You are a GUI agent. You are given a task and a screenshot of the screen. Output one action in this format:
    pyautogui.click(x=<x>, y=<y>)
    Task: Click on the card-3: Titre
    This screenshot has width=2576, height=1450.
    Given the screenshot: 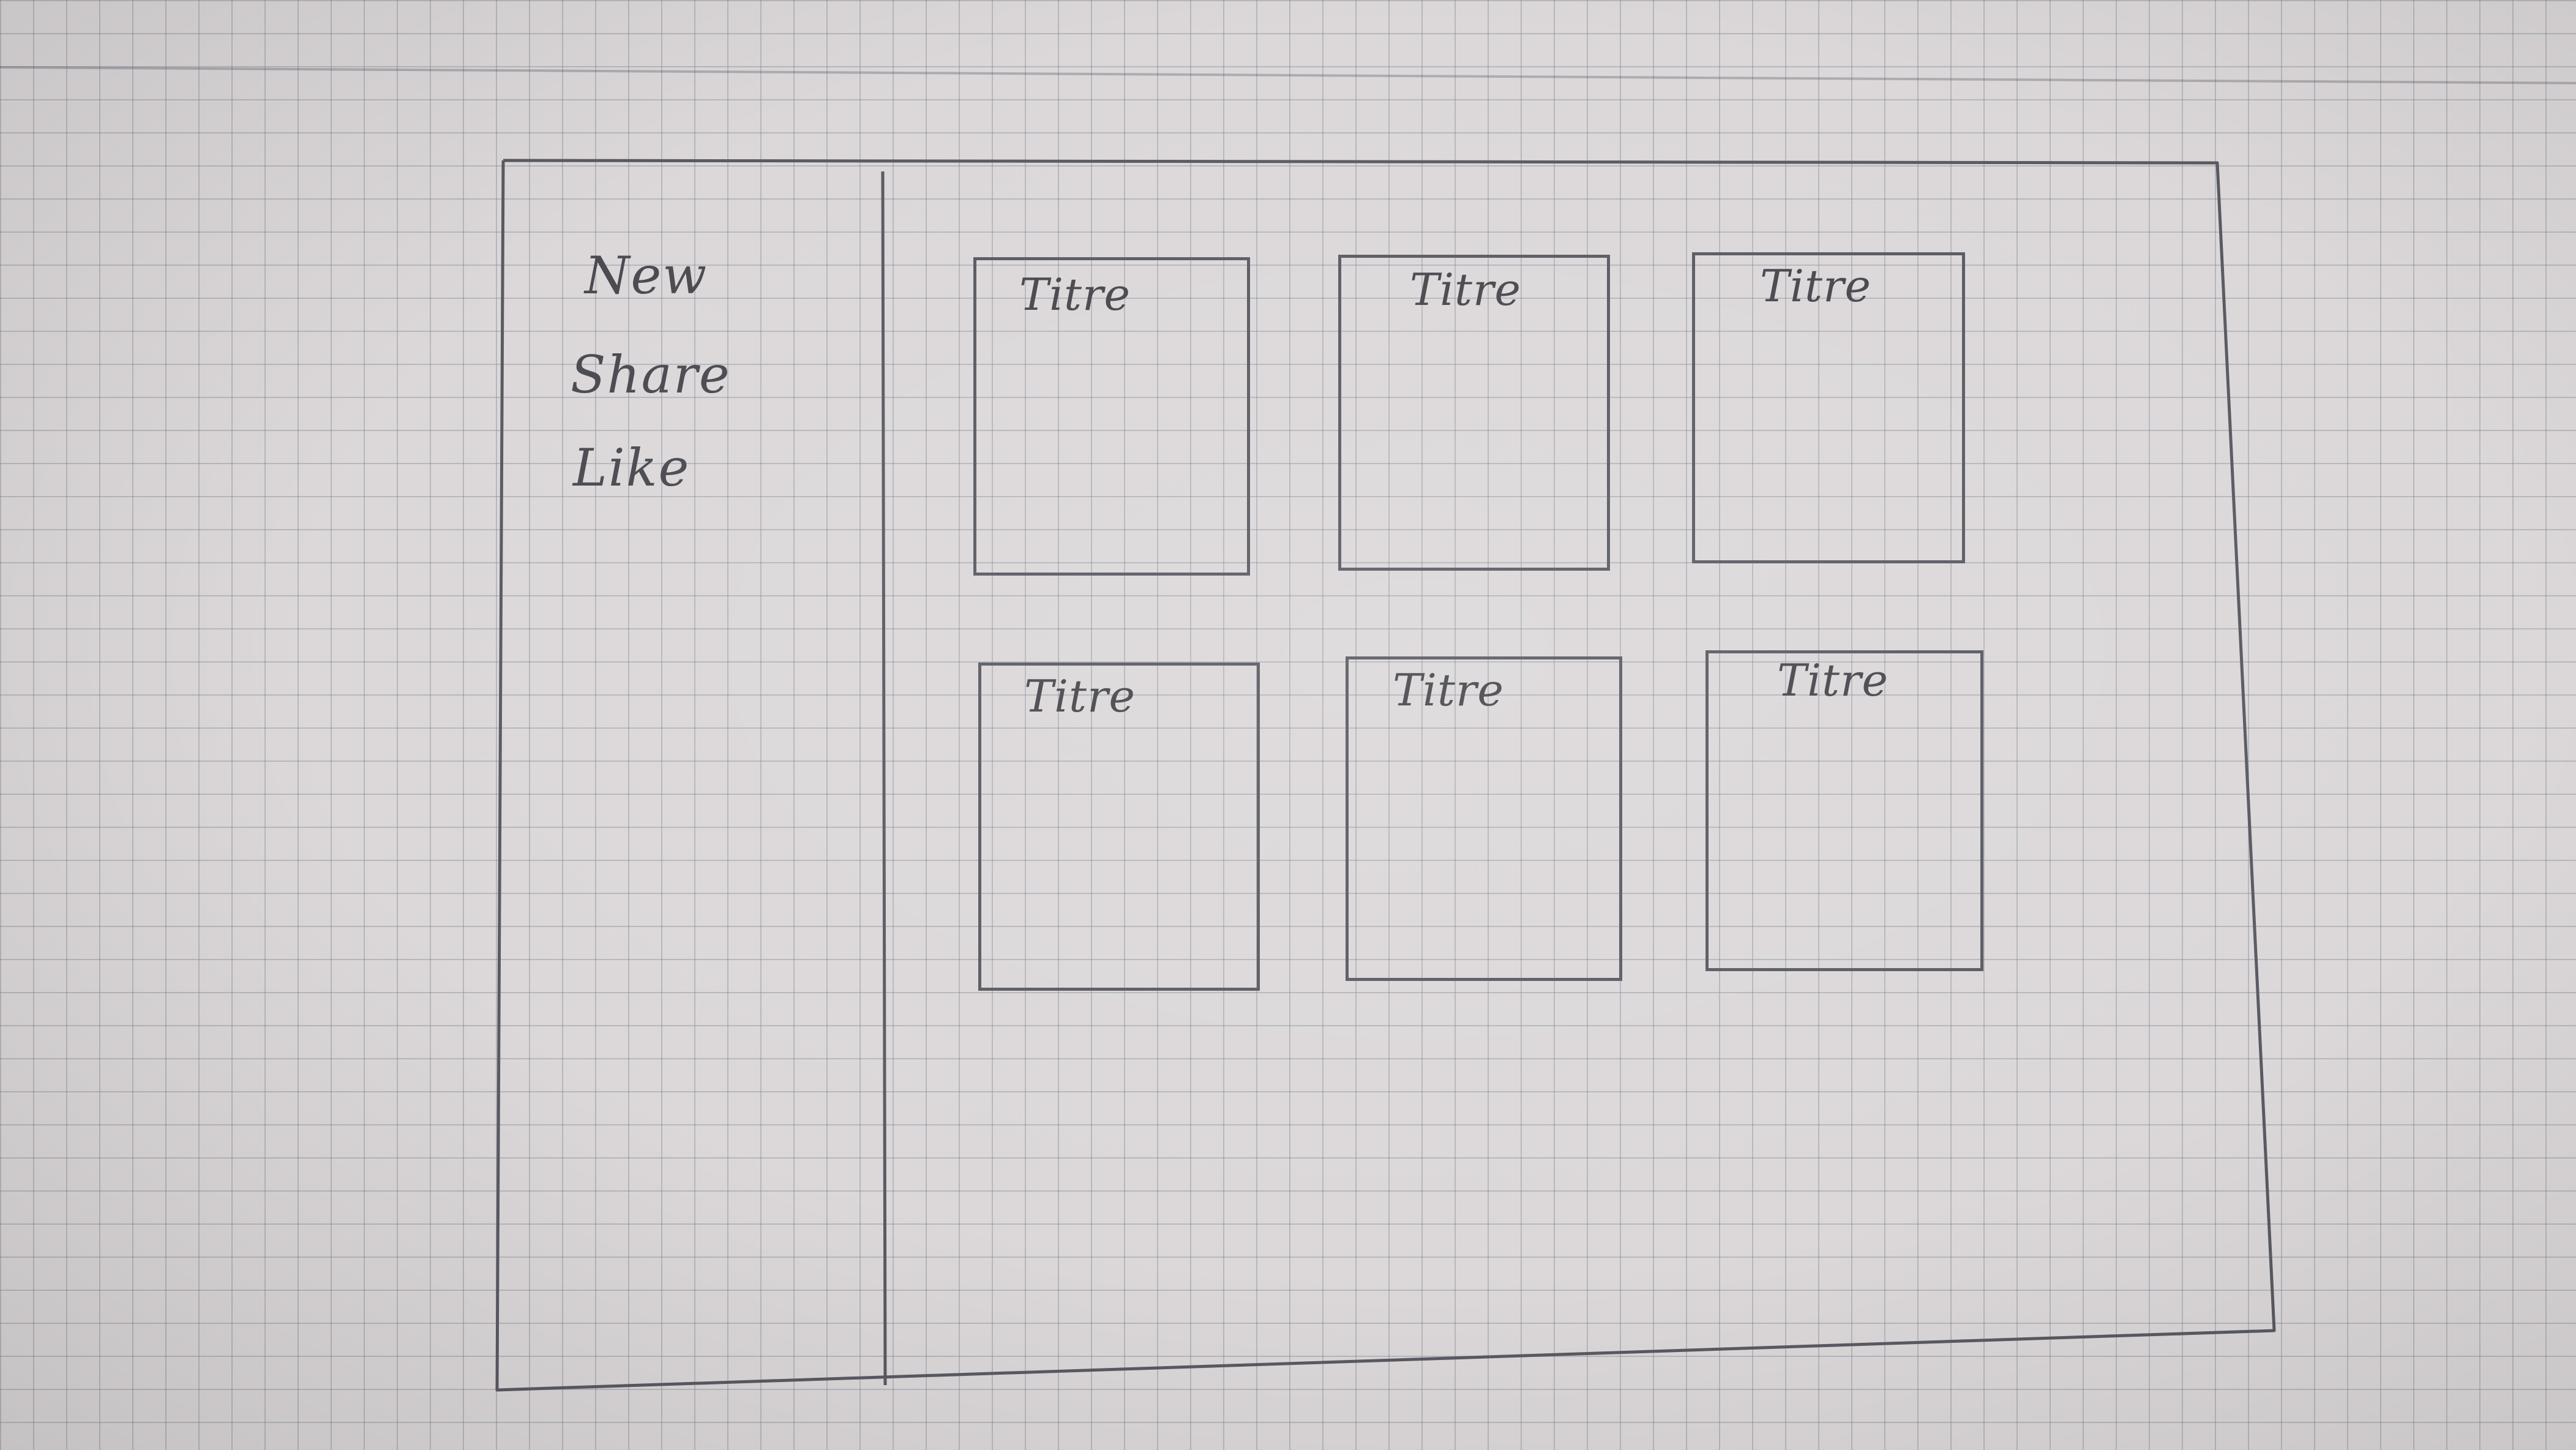 What is the action you would take?
    pyautogui.click(x=1829, y=407)
    